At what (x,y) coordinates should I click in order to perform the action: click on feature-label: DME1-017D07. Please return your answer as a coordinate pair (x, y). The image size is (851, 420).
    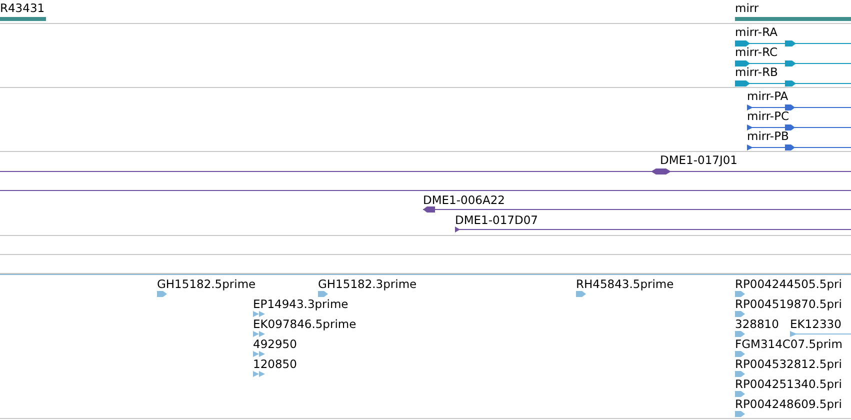
    Looking at the image, I should click on (496, 220).